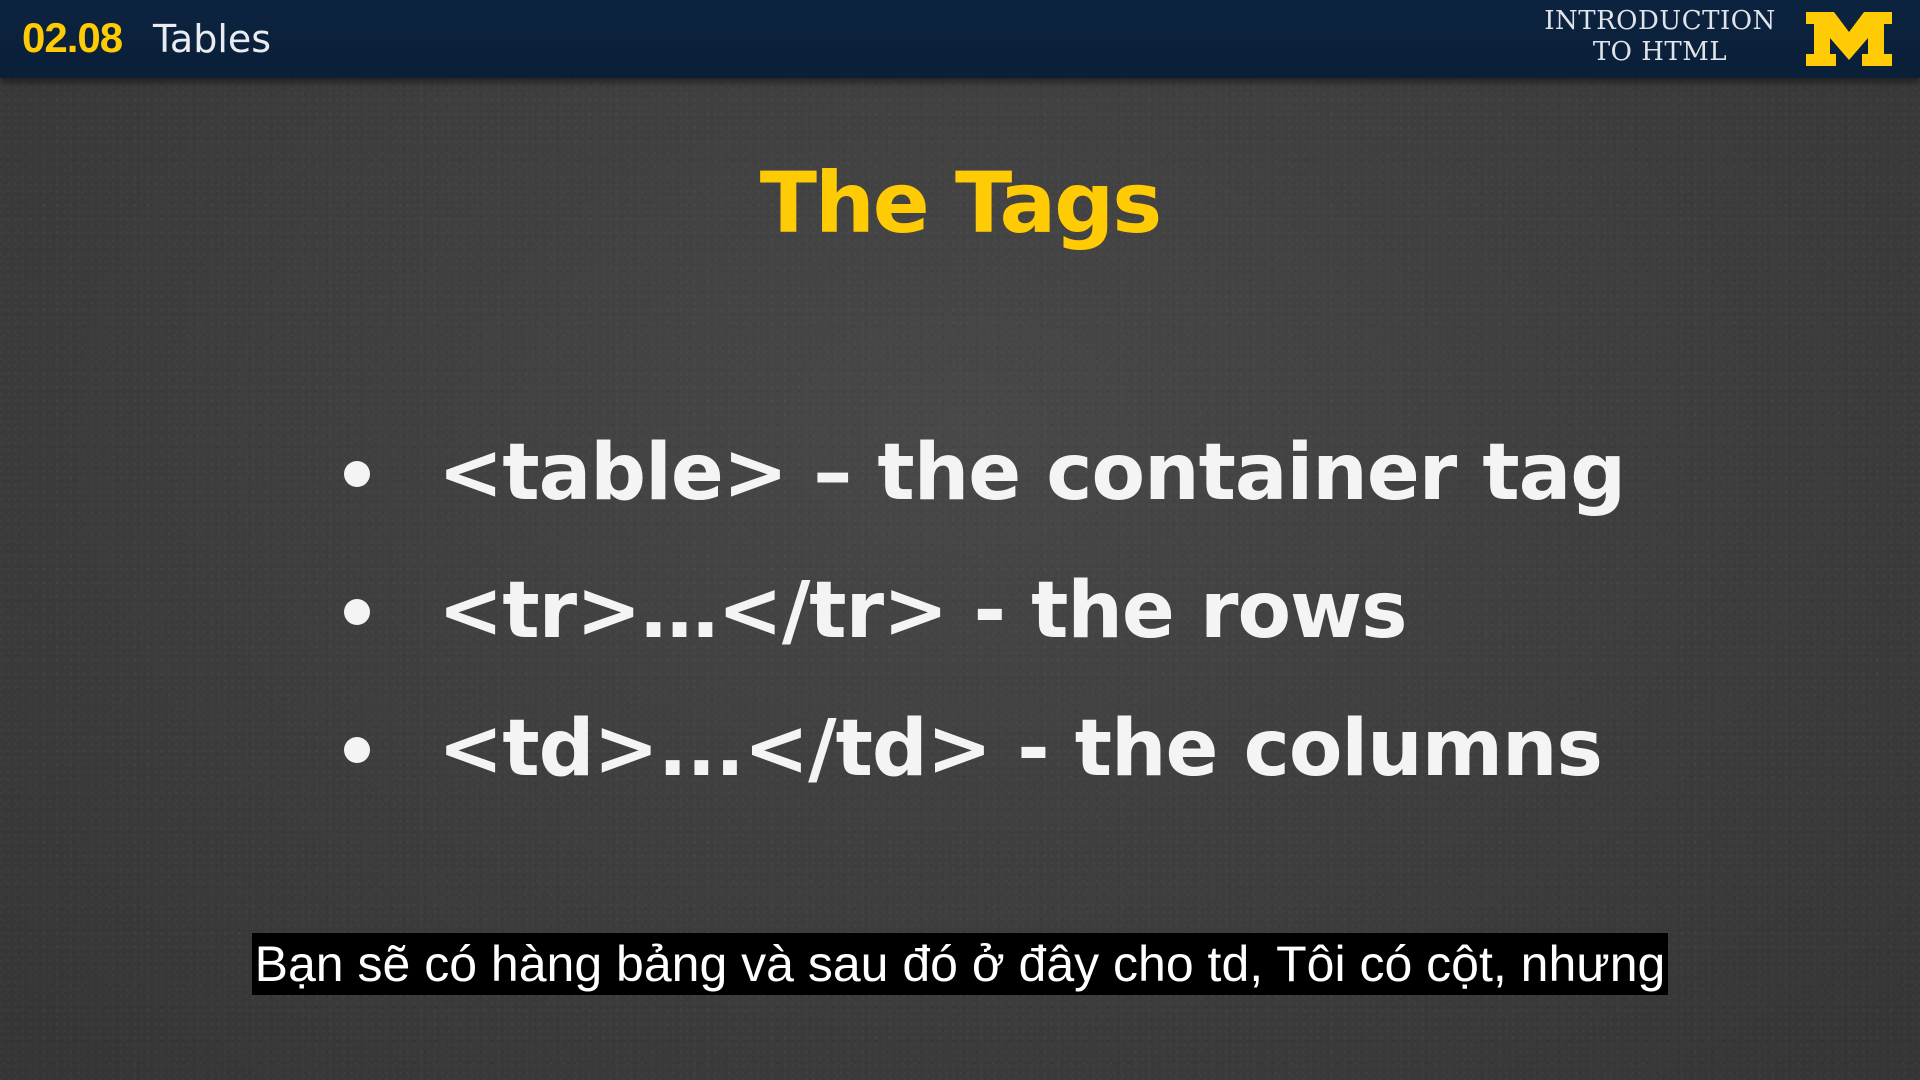 This screenshot has width=1920, height=1080. Describe the element at coordinates (960, 39) in the screenshot. I see `lesson-header-bar: 02.08 Tables INTRODUCTION TO HTML` at that location.